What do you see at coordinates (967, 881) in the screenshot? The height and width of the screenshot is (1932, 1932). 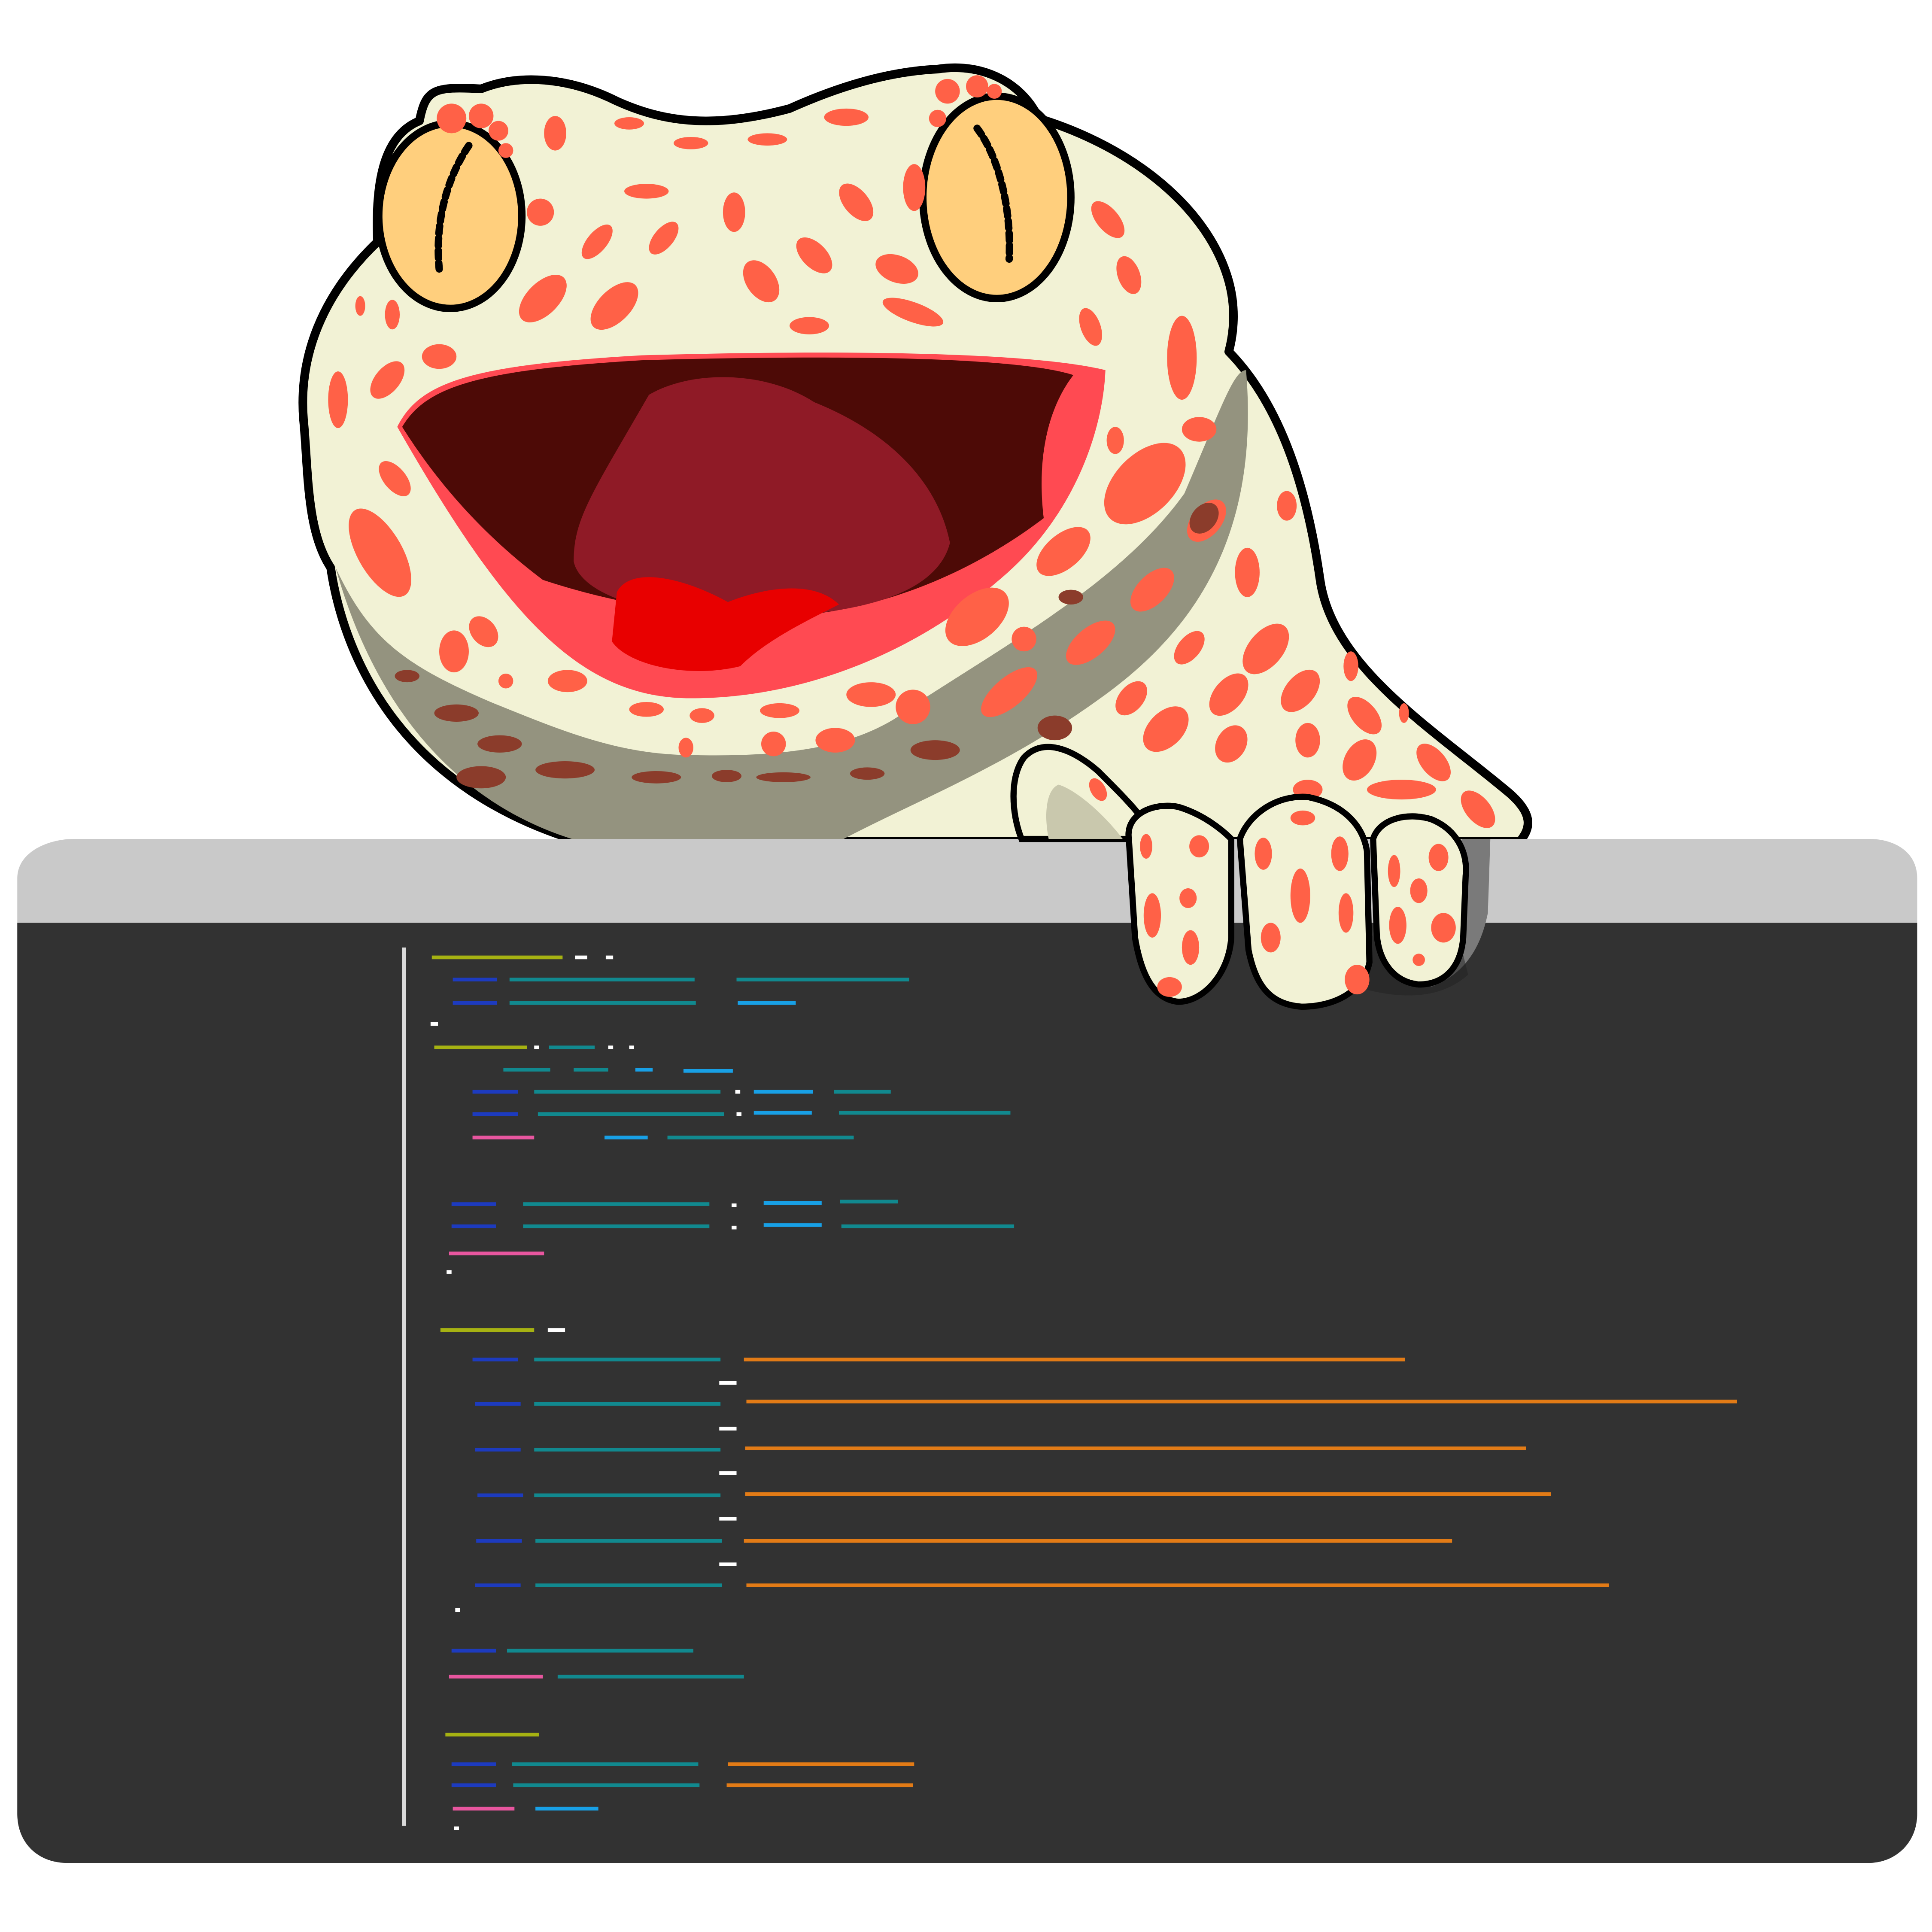 I see `window-titlebar` at bounding box center [967, 881].